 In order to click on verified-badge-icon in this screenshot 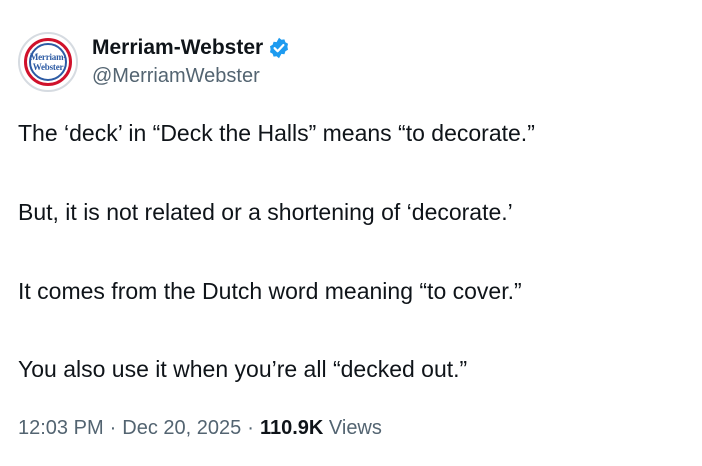, I will do `click(279, 48)`.